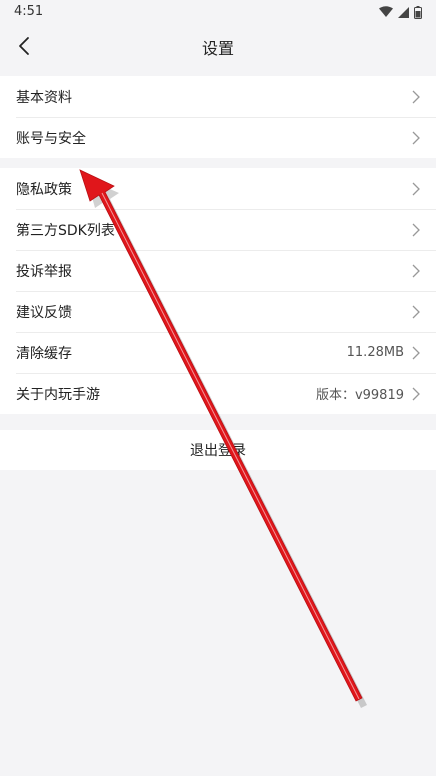 The height and width of the screenshot is (776, 436). I want to click on settings-item-report: 投诉举报, so click(218, 270).